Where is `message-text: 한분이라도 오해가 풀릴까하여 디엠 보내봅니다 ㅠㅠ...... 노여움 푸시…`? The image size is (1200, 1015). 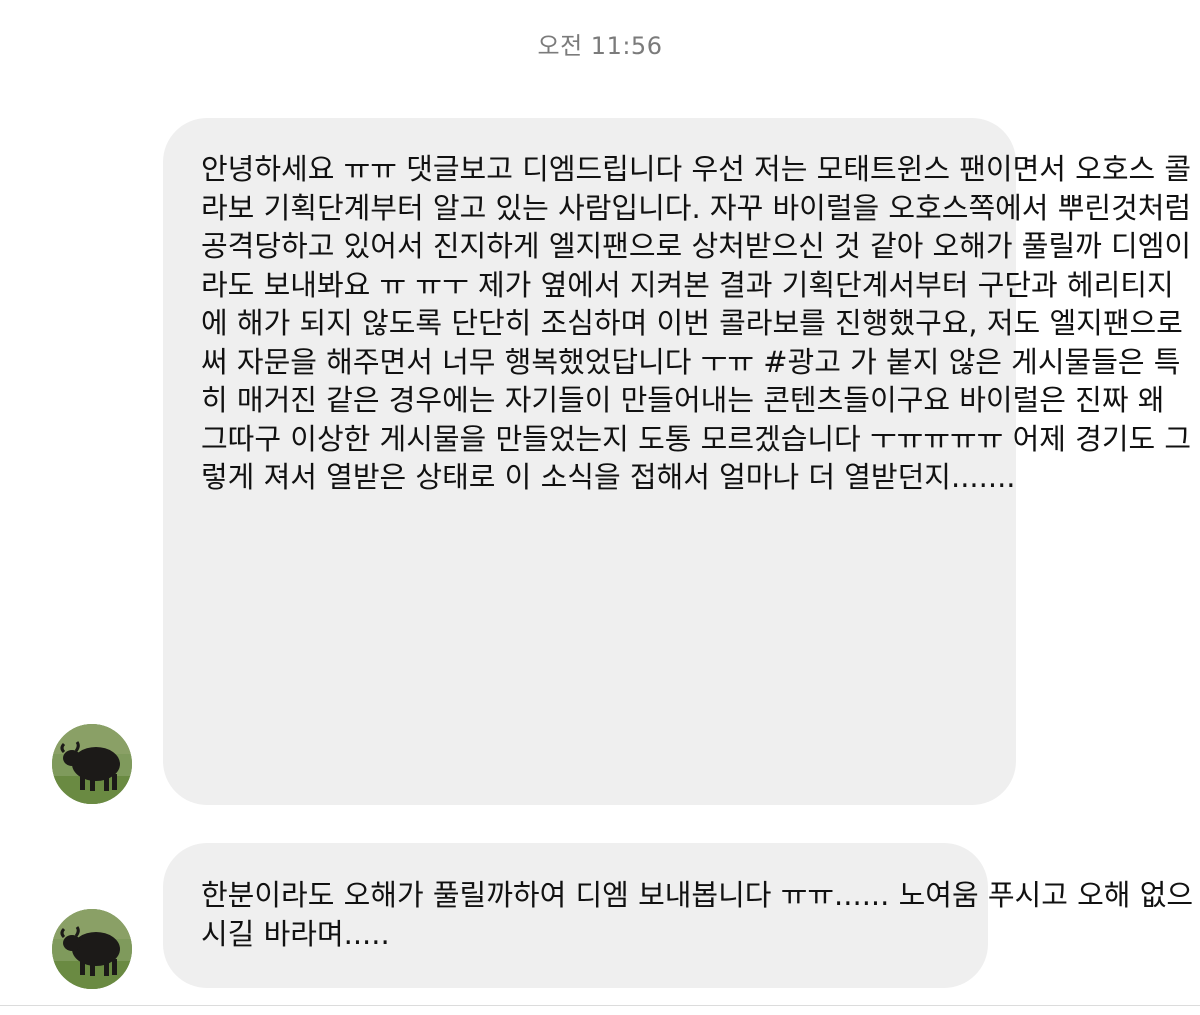 message-text: 한분이라도 오해가 풀릴까하여 디엠 보내봅니다 ㅠㅠ...... 노여움 푸시… is located at coordinates (700, 914).